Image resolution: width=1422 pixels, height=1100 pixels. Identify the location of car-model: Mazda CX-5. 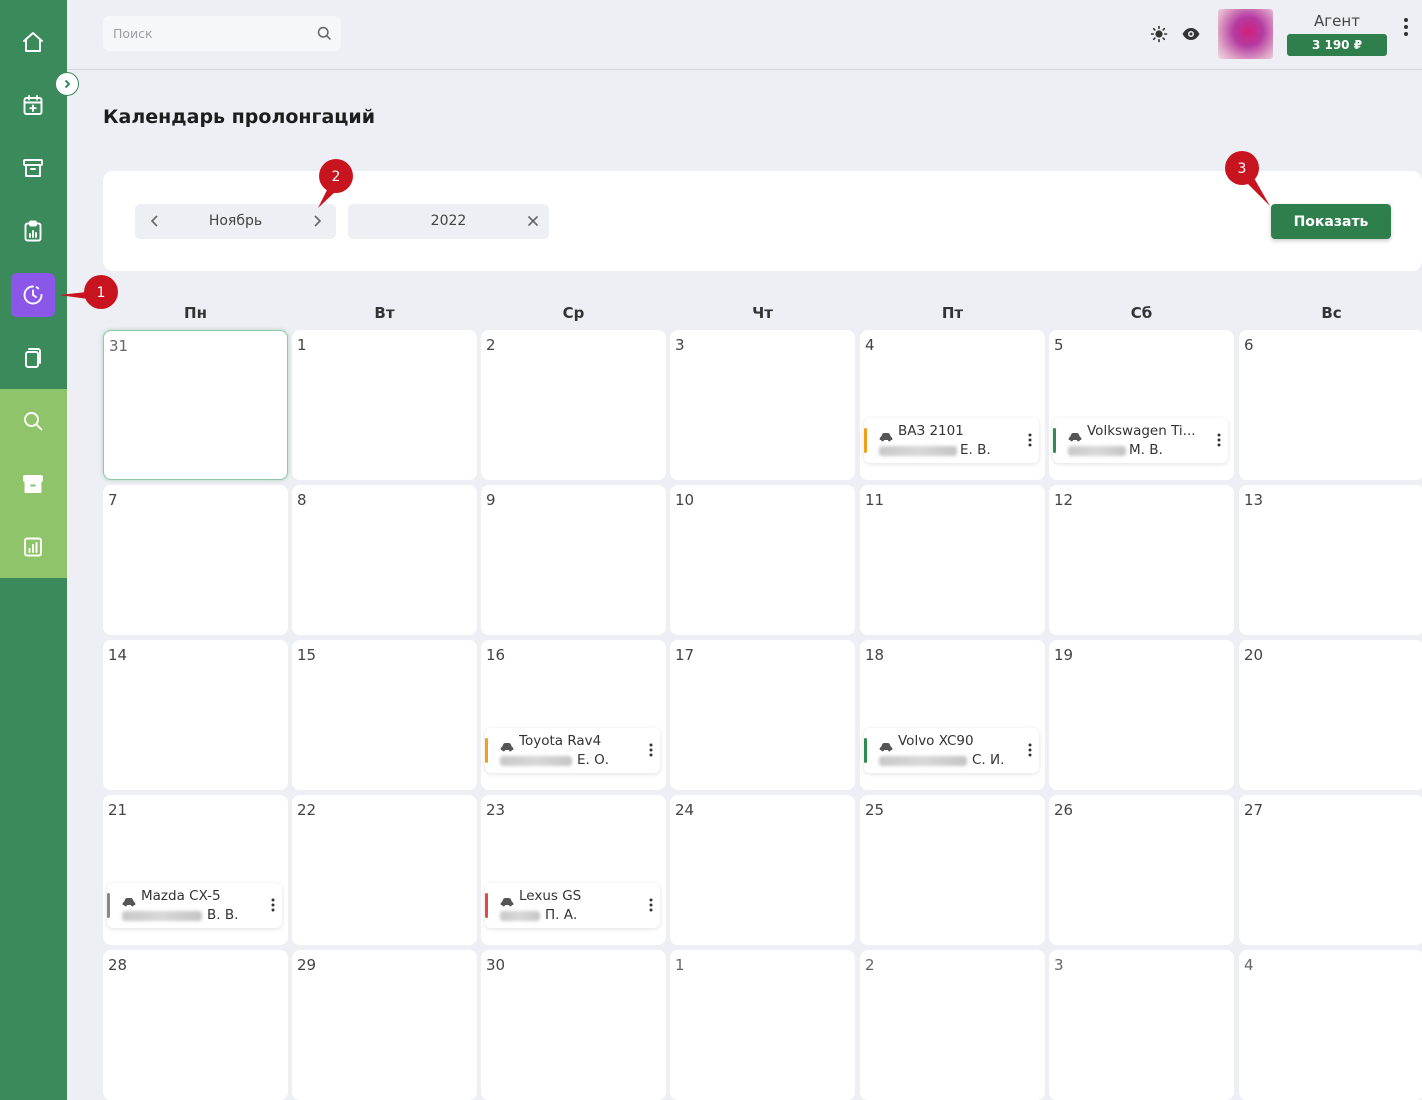
(181, 896).